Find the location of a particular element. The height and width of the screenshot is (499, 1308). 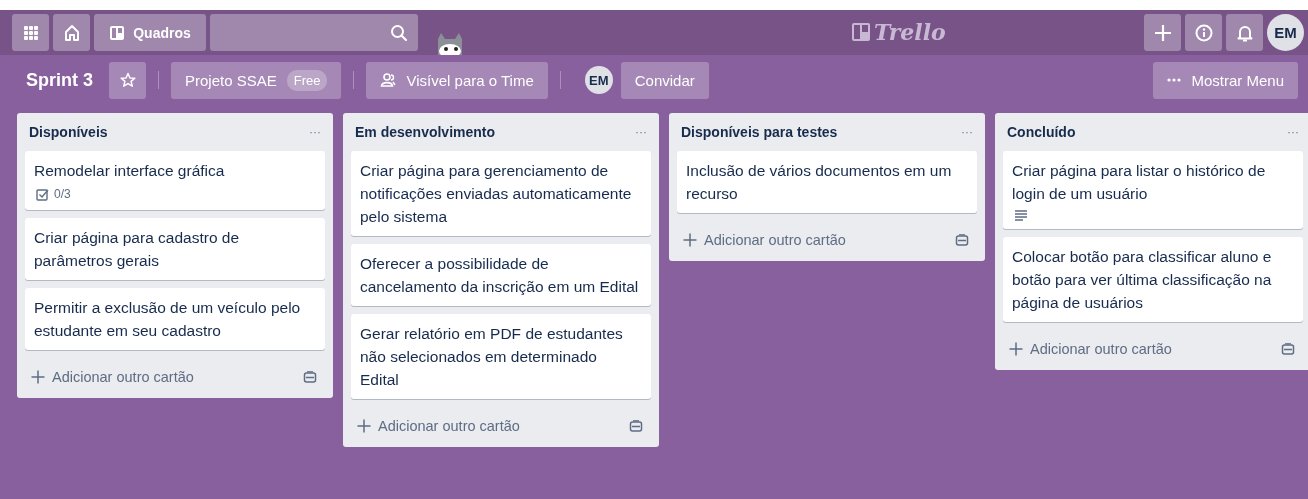

card: Gerar relatório em PDF de estudantes não selecionados em determinado Edital is located at coordinates (501, 356).